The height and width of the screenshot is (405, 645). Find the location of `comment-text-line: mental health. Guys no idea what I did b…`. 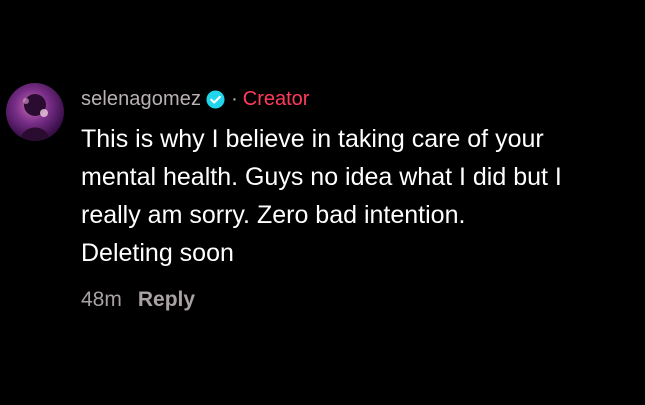

comment-text-line: mental health. Guys no idea what I did b… is located at coordinates (321, 177).